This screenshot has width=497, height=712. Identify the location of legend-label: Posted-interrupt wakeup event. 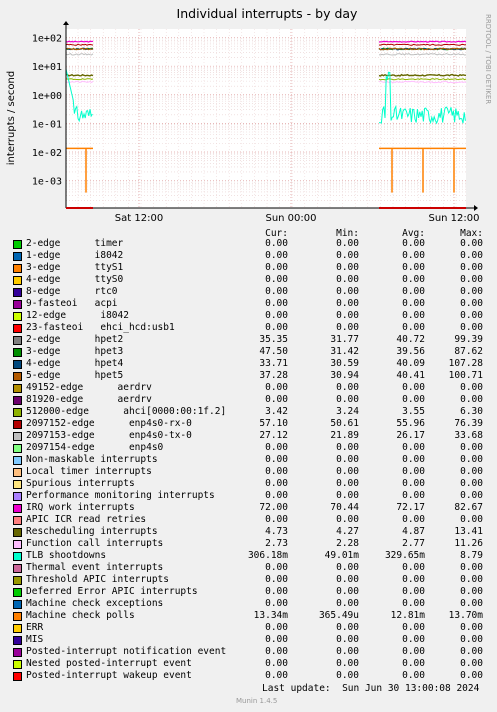
(109, 675).